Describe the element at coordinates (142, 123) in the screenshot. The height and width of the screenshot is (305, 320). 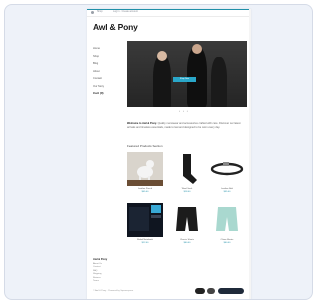
I see `intro-lead: Welcome to Awl & Pony.` at that location.